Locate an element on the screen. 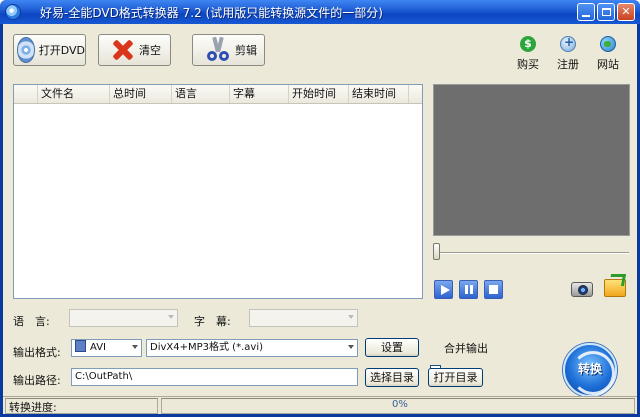 The image size is (640, 417). column-header-duration: 总时间 is located at coordinates (141, 94).